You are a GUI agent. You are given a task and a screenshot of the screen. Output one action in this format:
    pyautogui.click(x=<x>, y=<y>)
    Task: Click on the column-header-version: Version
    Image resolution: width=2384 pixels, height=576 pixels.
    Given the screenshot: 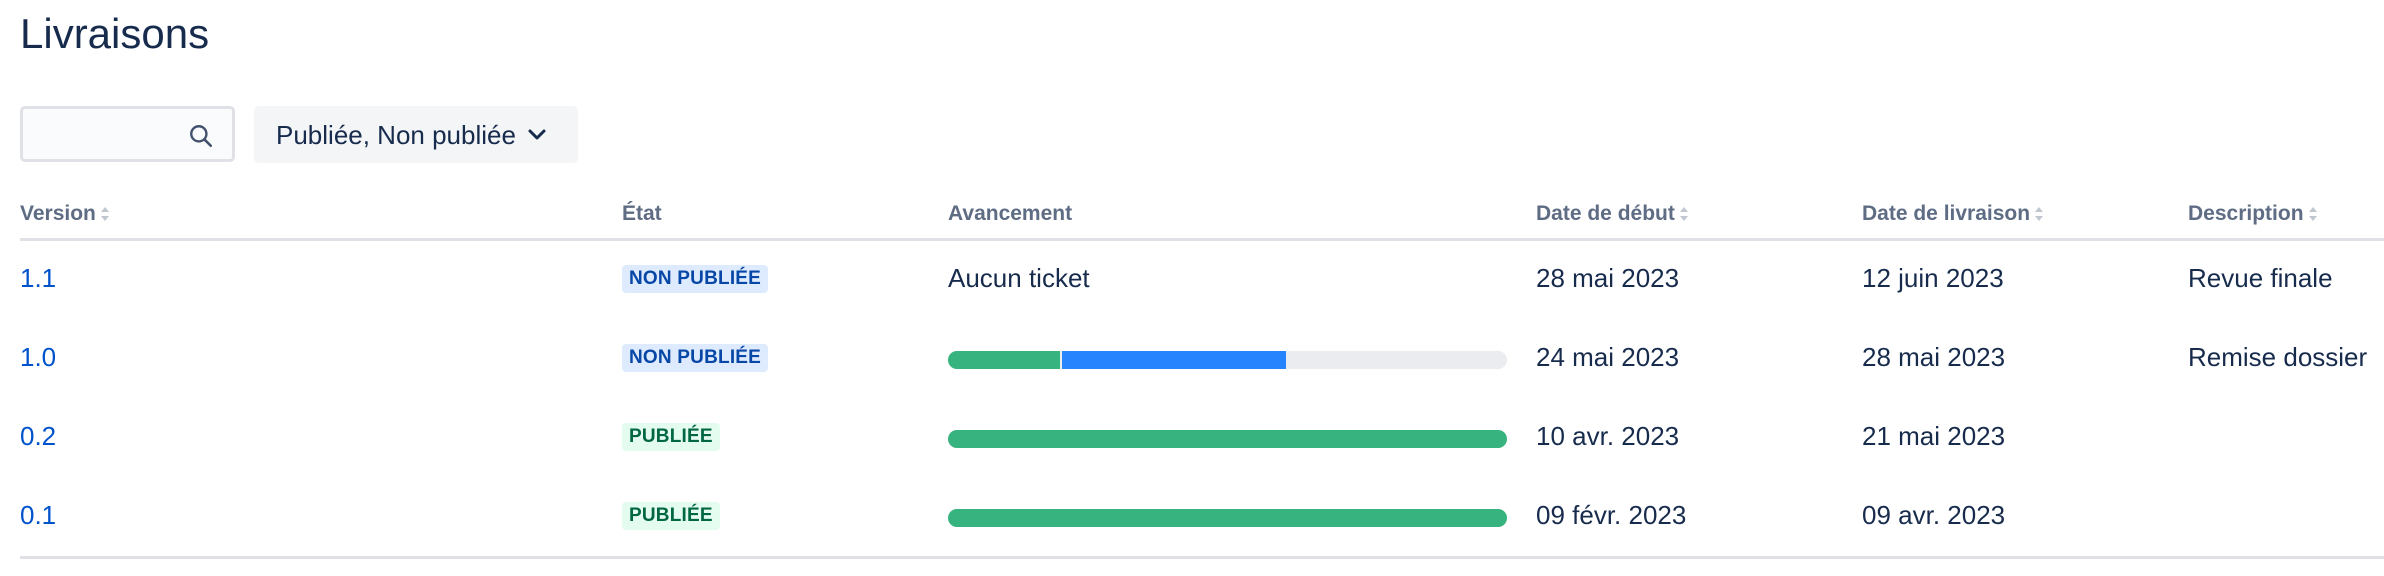 What is the action you would take?
    pyautogui.click(x=65, y=215)
    